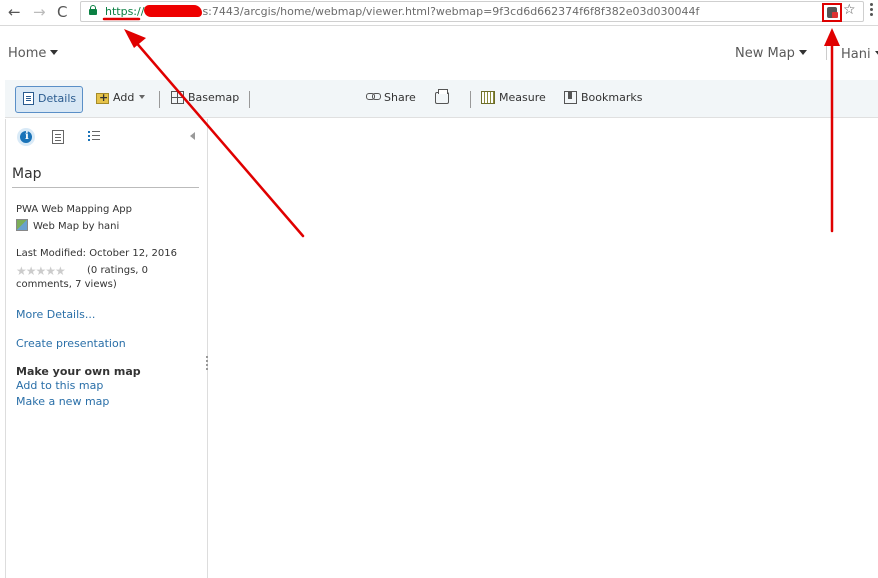  I want to click on user-menu: Hani, so click(852, 54).